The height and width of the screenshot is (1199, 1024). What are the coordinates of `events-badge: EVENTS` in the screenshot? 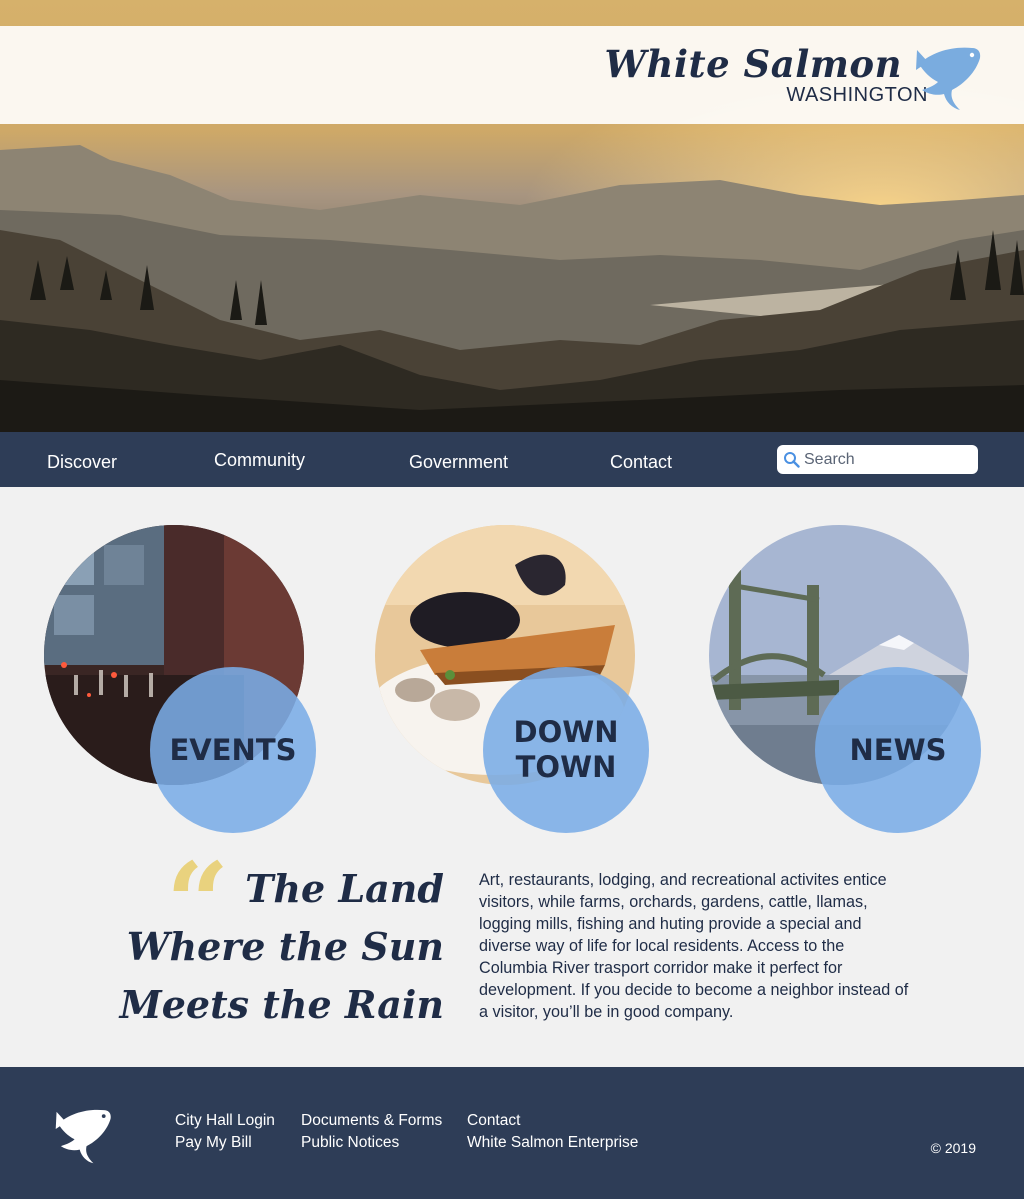 It's located at (233, 750).